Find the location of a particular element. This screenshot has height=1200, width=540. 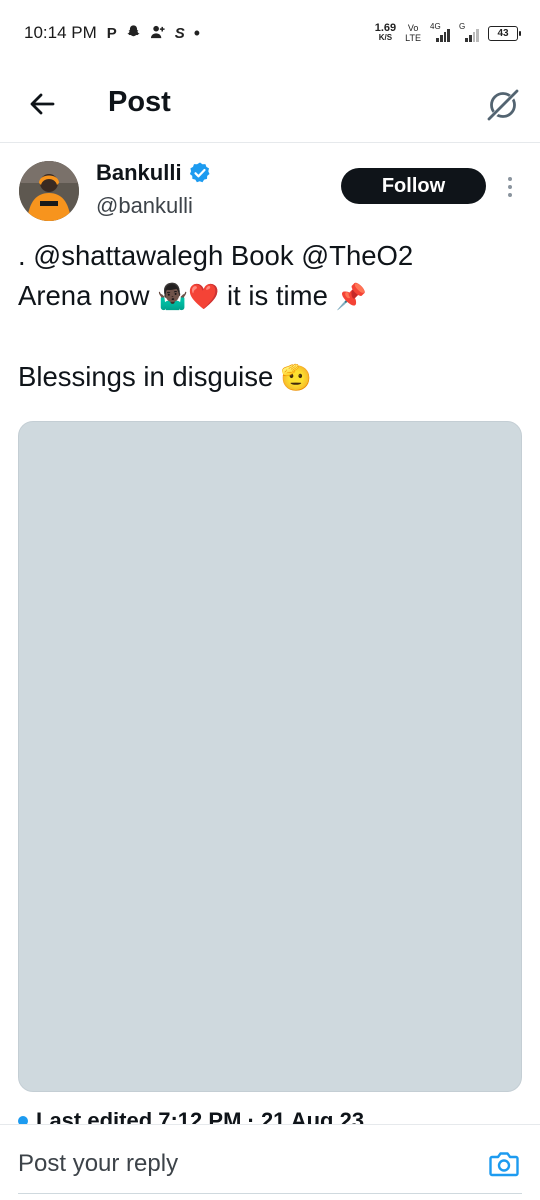

salute-emoji: 🫡 is located at coordinates (296, 377).